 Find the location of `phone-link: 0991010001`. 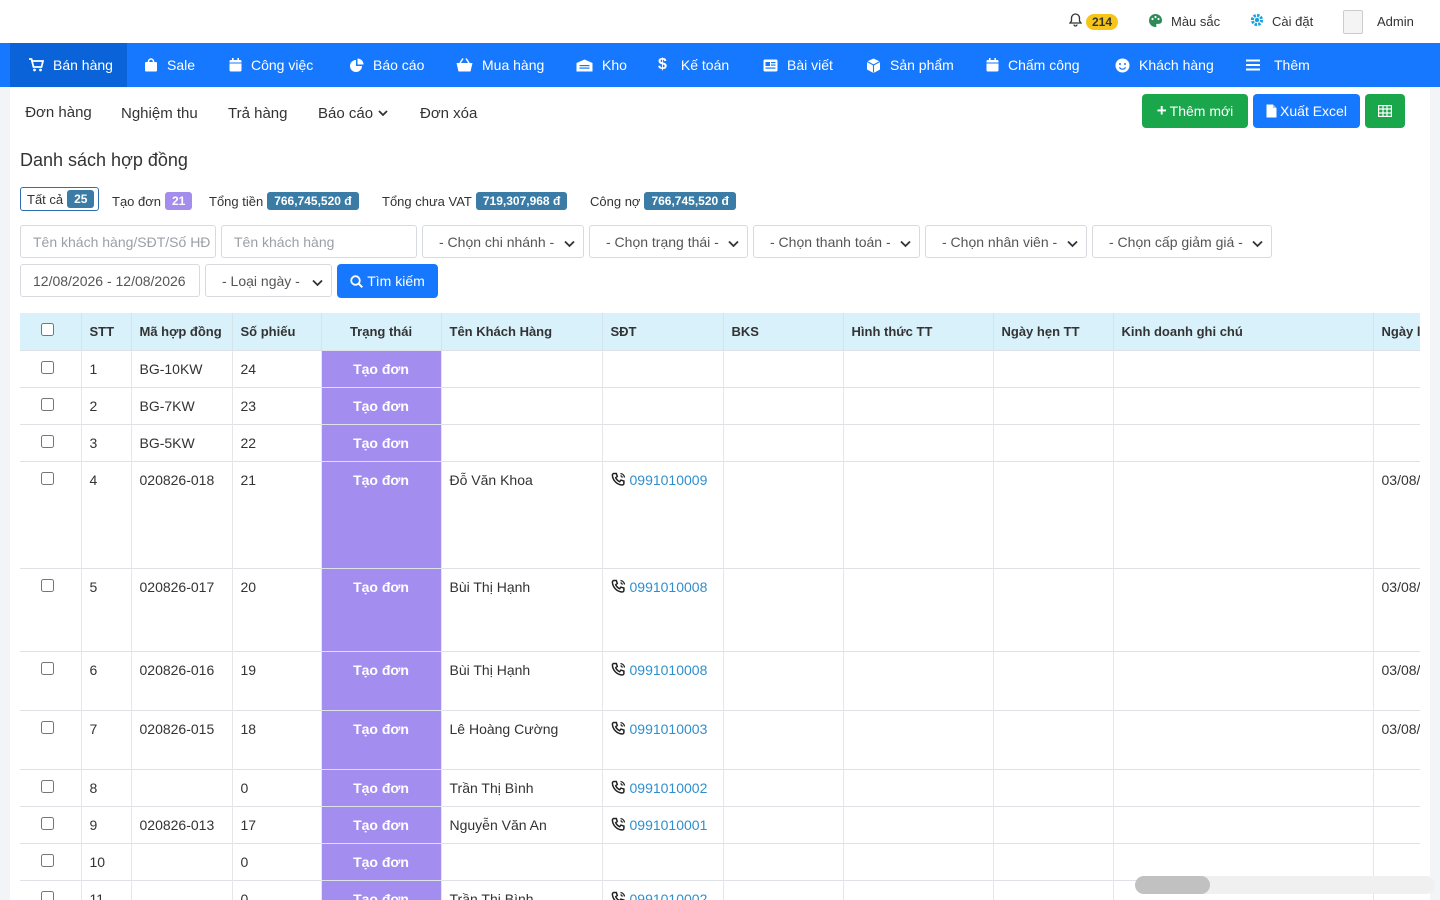

phone-link: 0991010001 is located at coordinates (659, 825).